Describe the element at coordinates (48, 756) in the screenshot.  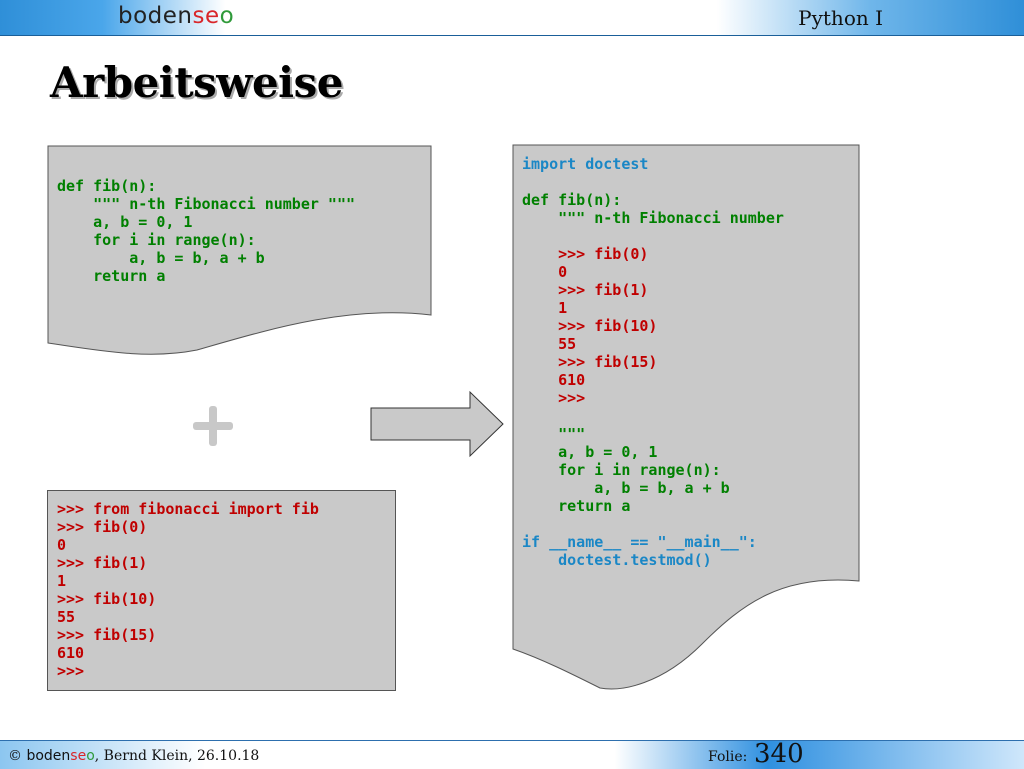
I see `footer-brand-part-1: boden` at that location.